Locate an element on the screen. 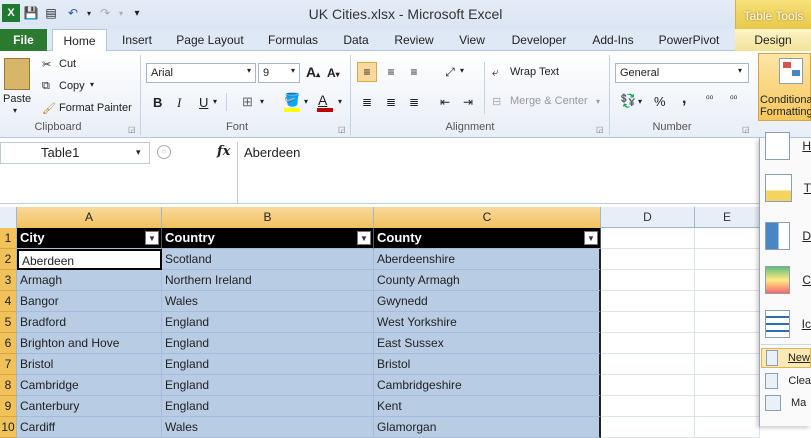 Image resolution: width=811 pixels, height=438 pixels. cut-button: Cut is located at coordinates (67, 64).